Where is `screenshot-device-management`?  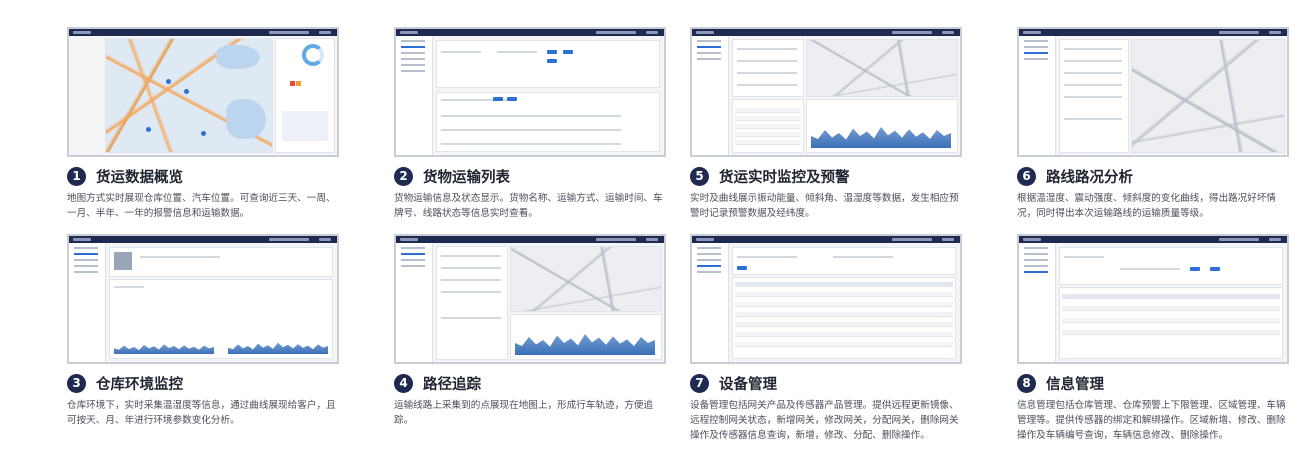 screenshot-device-management is located at coordinates (826, 299).